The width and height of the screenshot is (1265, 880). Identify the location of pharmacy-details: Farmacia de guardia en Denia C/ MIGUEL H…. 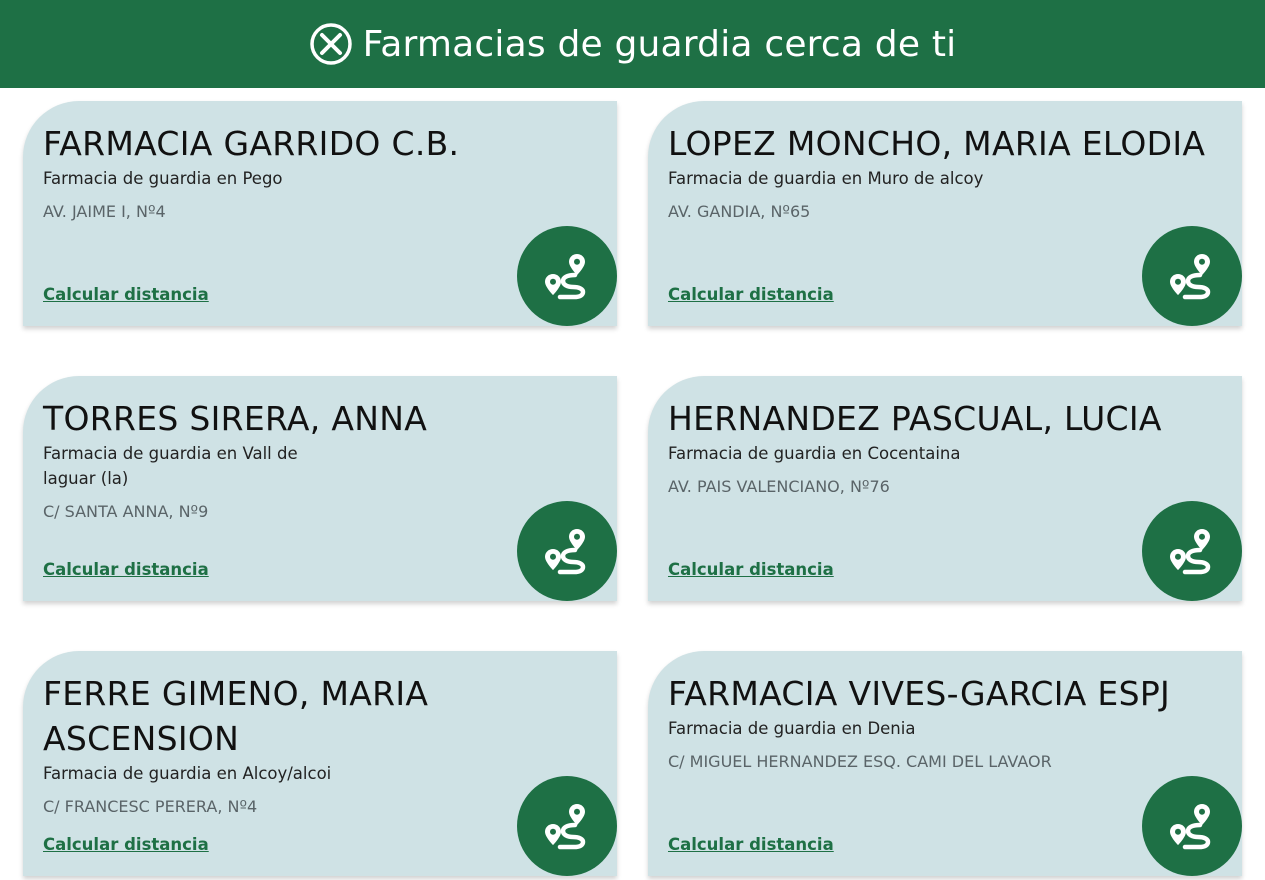
(903, 744).